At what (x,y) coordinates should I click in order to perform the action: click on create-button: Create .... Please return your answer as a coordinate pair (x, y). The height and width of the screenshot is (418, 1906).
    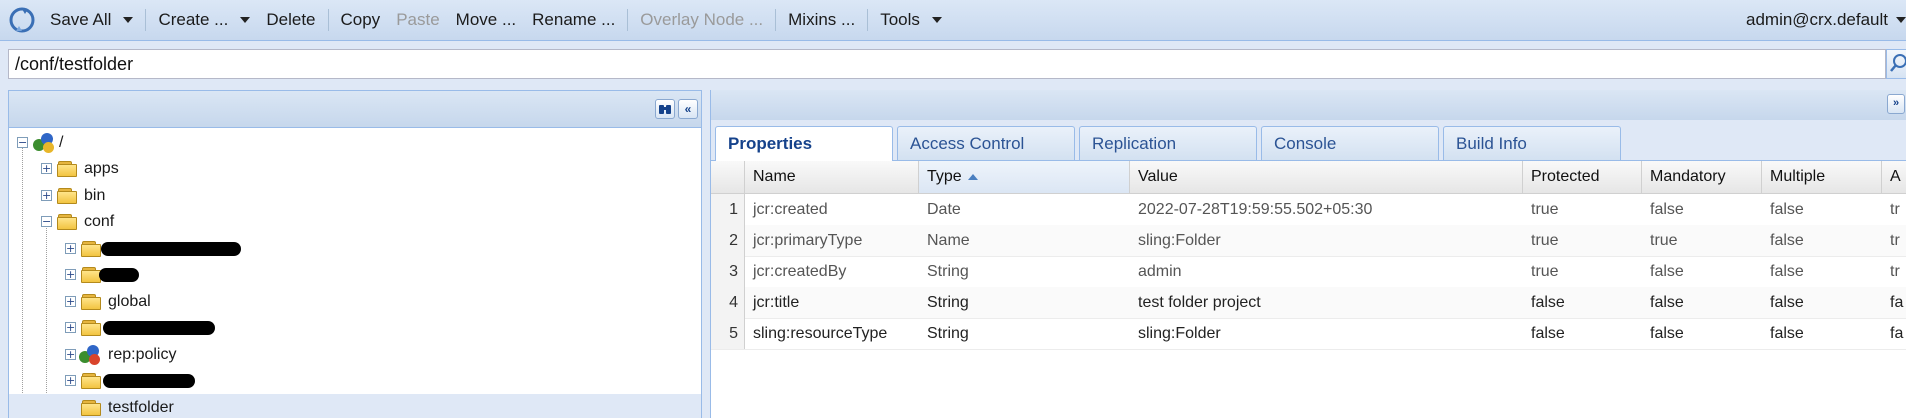
    Looking at the image, I should click on (204, 20).